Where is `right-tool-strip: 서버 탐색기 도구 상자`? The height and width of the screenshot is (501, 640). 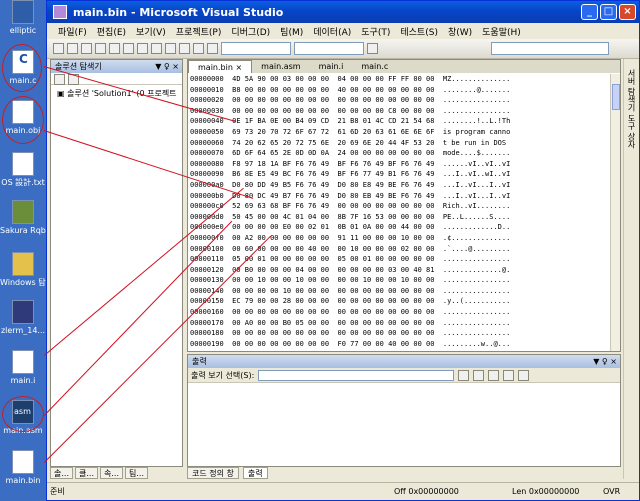
right-tool-strip: 서버 탐색기 도구 상자 is located at coordinates (630, 269).